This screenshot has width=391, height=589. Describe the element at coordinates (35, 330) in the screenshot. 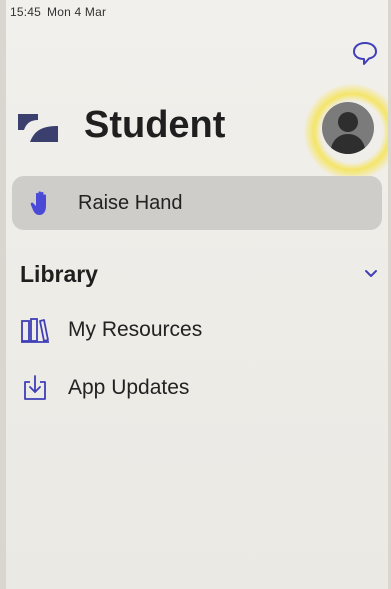

I see `books-icon` at that location.